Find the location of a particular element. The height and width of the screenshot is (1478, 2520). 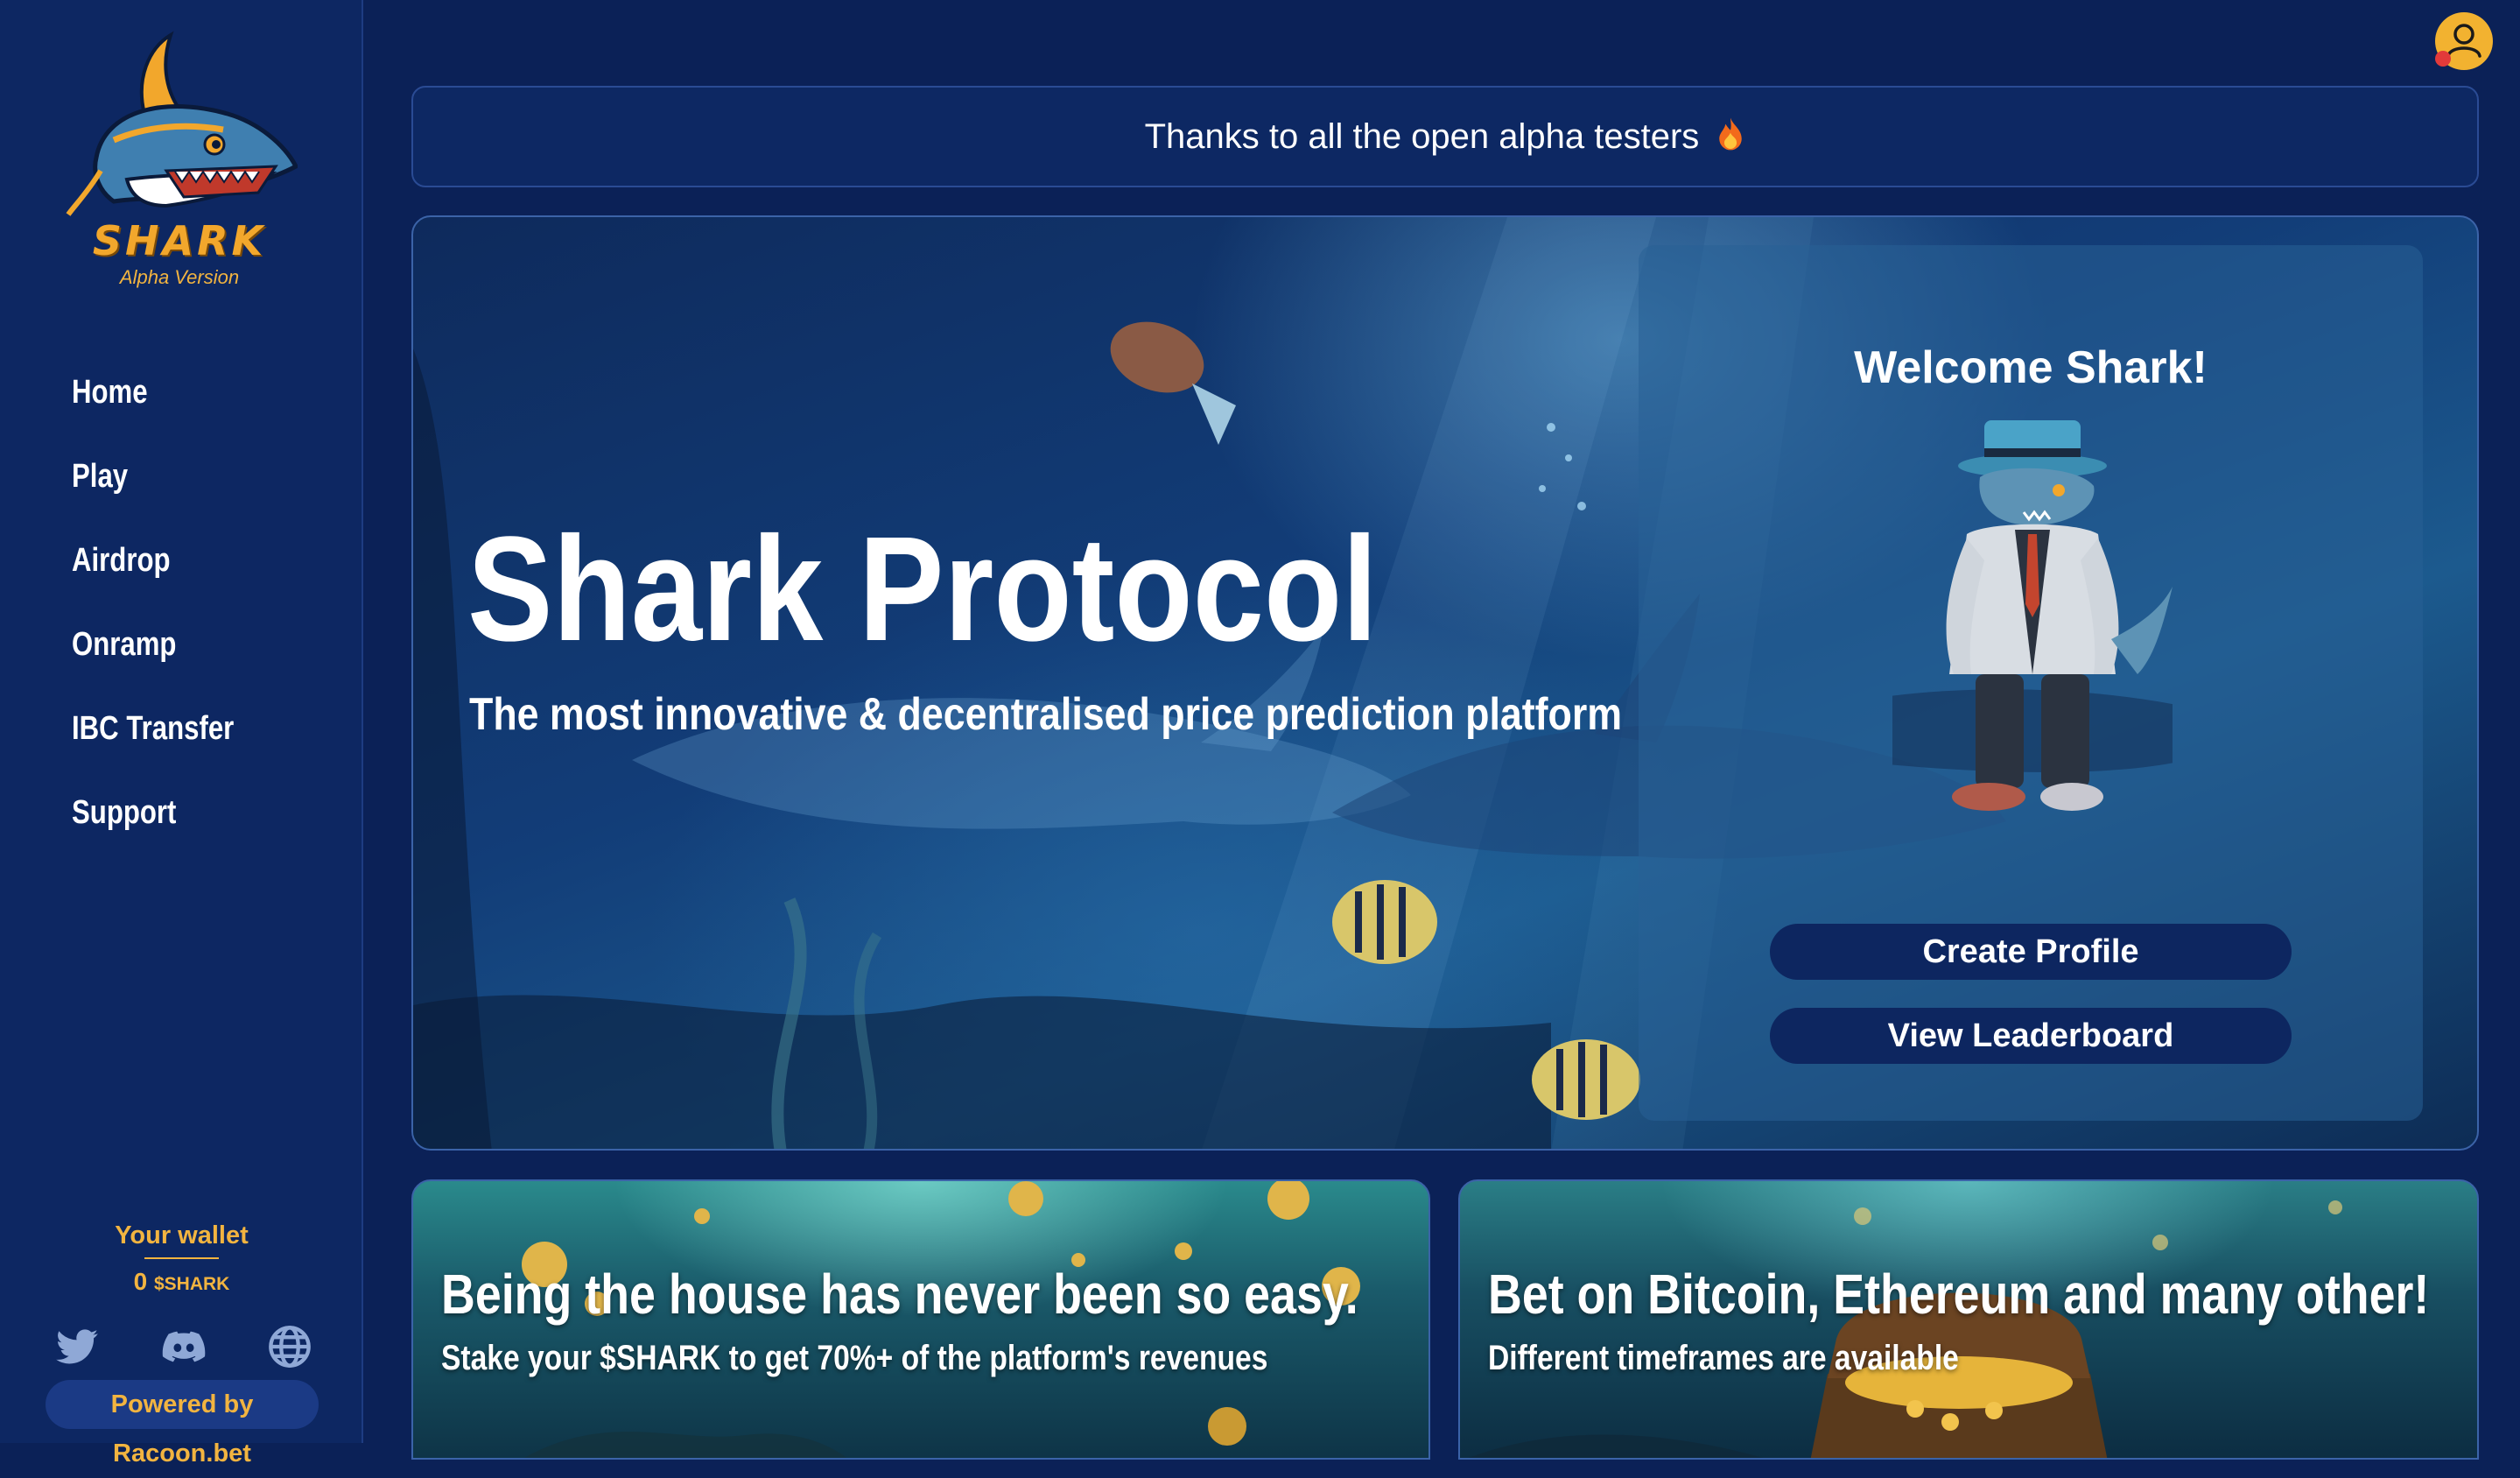

sidebar-item-onramp: Onramp is located at coordinates (153, 662).